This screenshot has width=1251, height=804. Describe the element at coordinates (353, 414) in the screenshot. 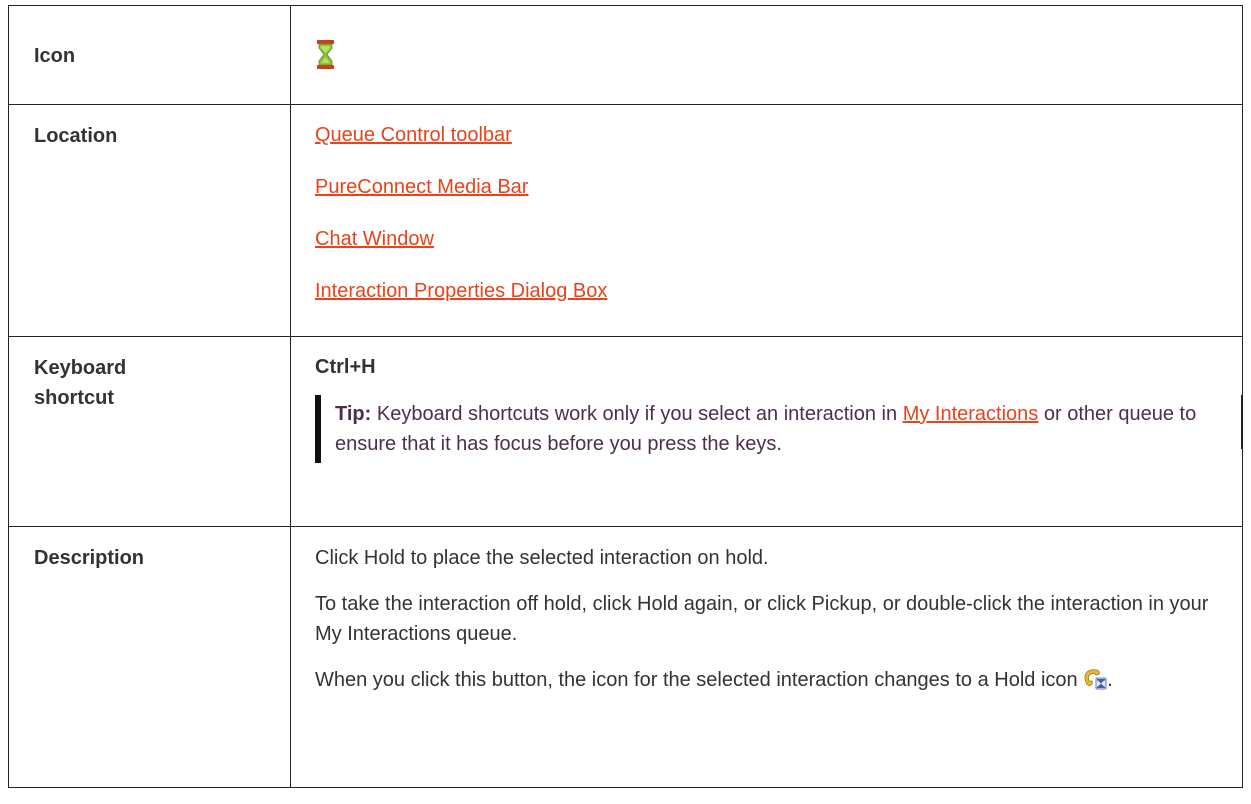

I see `tip-label: Tip:` at that location.